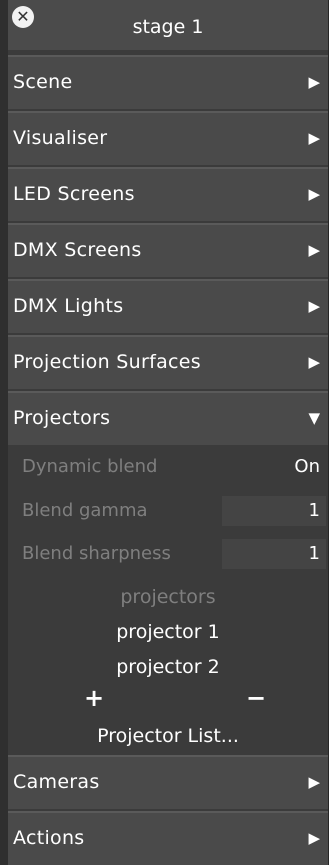 This screenshot has height=865, width=329. Describe the element at coordinates (168, 194) in the screenshot. I see `section-led-screens: LED Screens ▶` at that location.